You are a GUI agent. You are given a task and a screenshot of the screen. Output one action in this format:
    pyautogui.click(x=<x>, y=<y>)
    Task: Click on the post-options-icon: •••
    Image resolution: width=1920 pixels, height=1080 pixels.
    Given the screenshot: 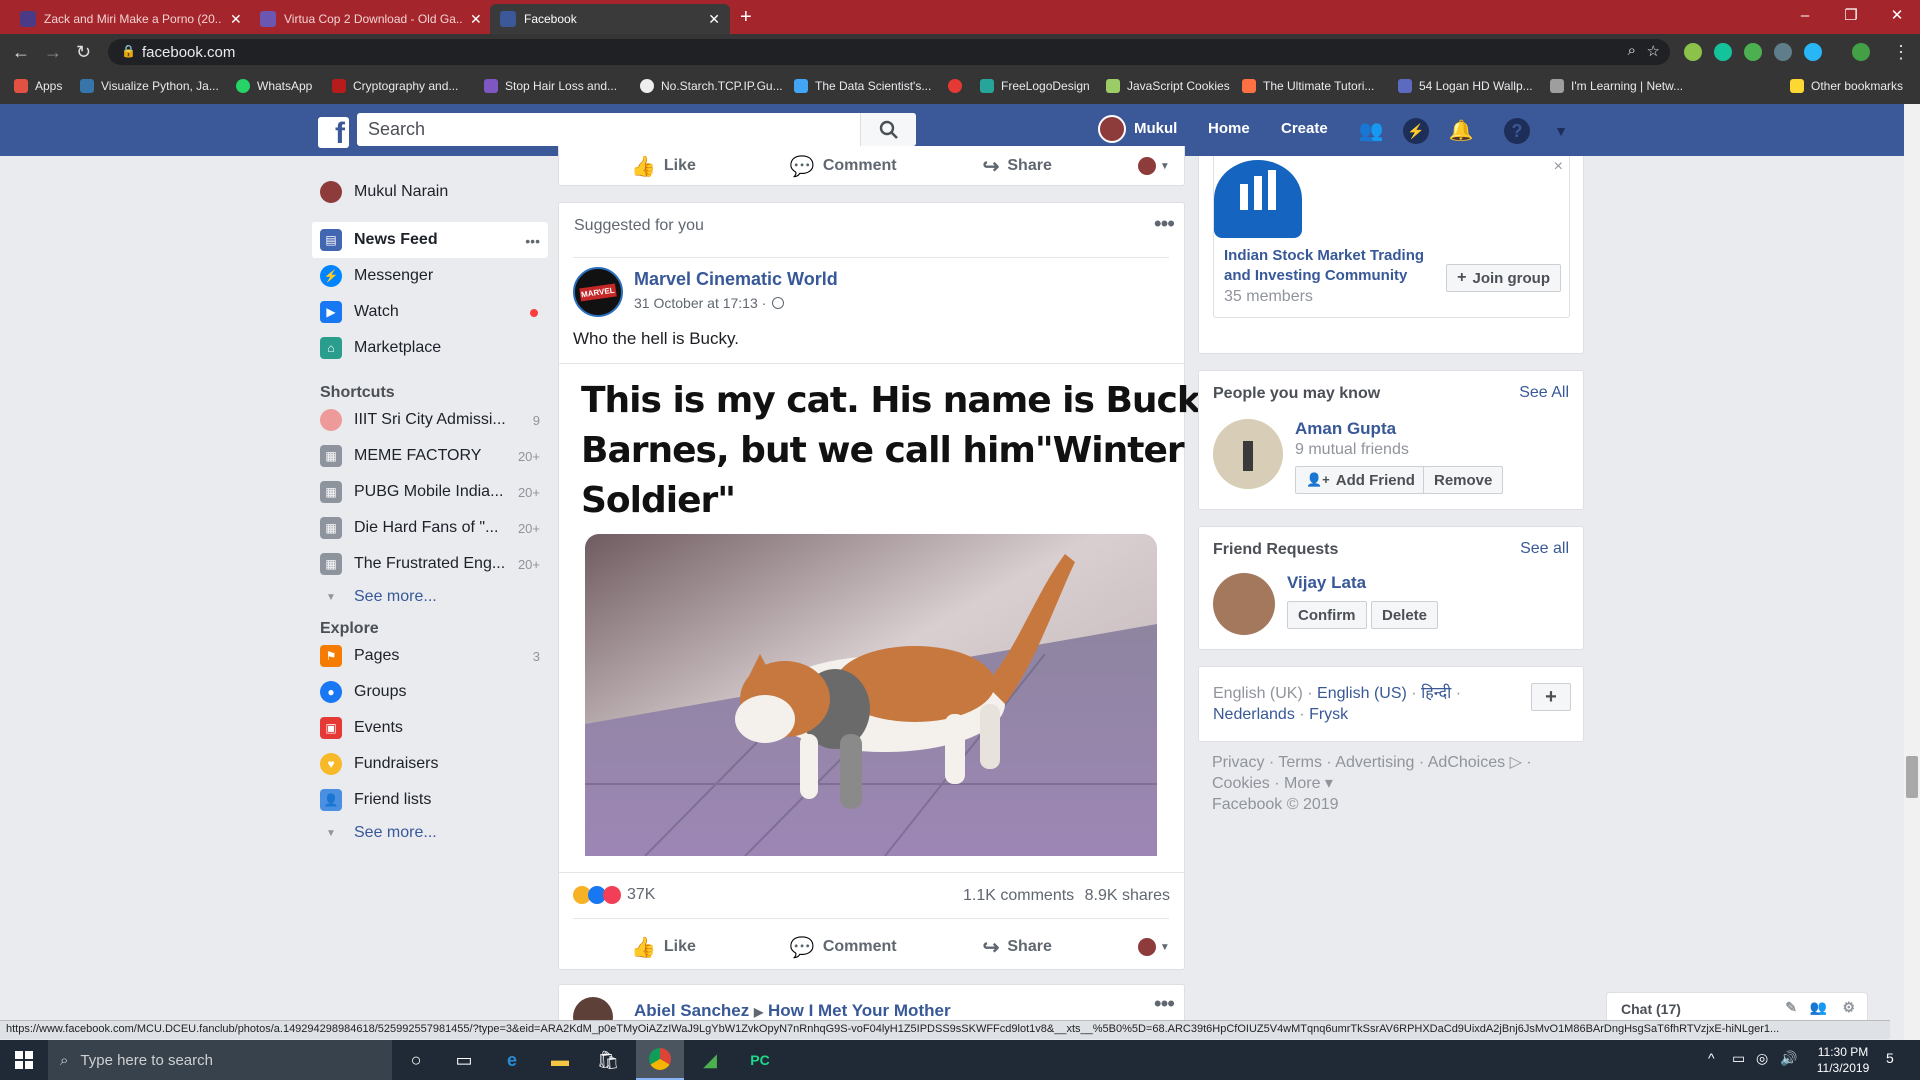 What is the action you would take?
    pyautogui.click(x=1164, y=224)
    